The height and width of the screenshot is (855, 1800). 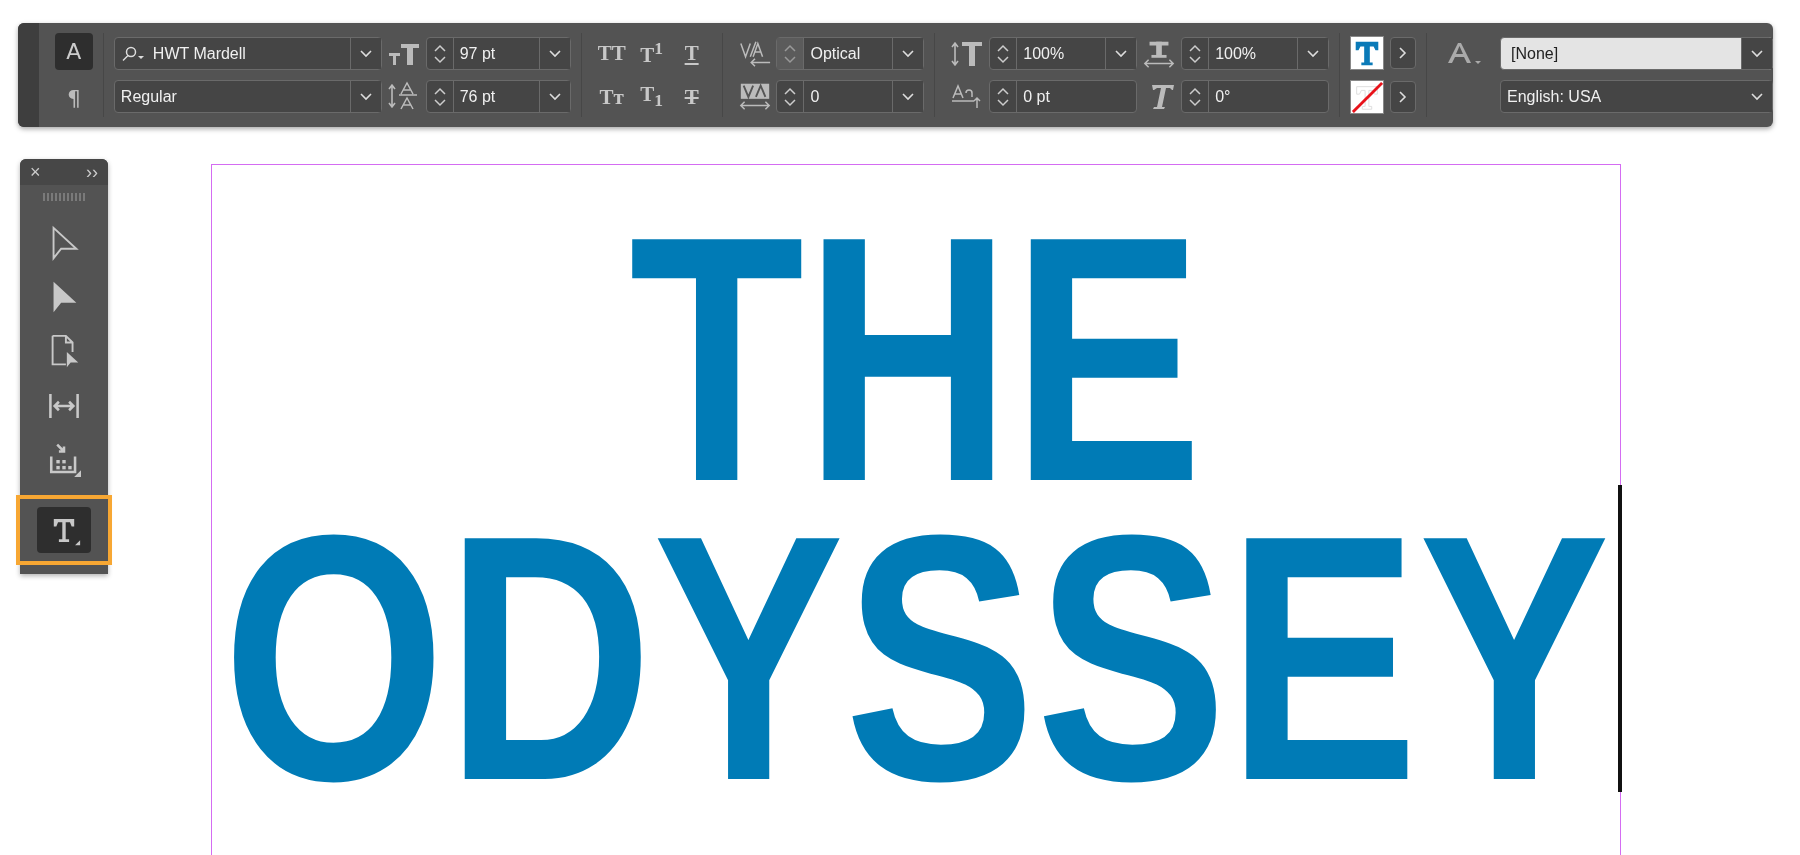 I want to click on type-style-button: TT, so click(x=611, y=53).